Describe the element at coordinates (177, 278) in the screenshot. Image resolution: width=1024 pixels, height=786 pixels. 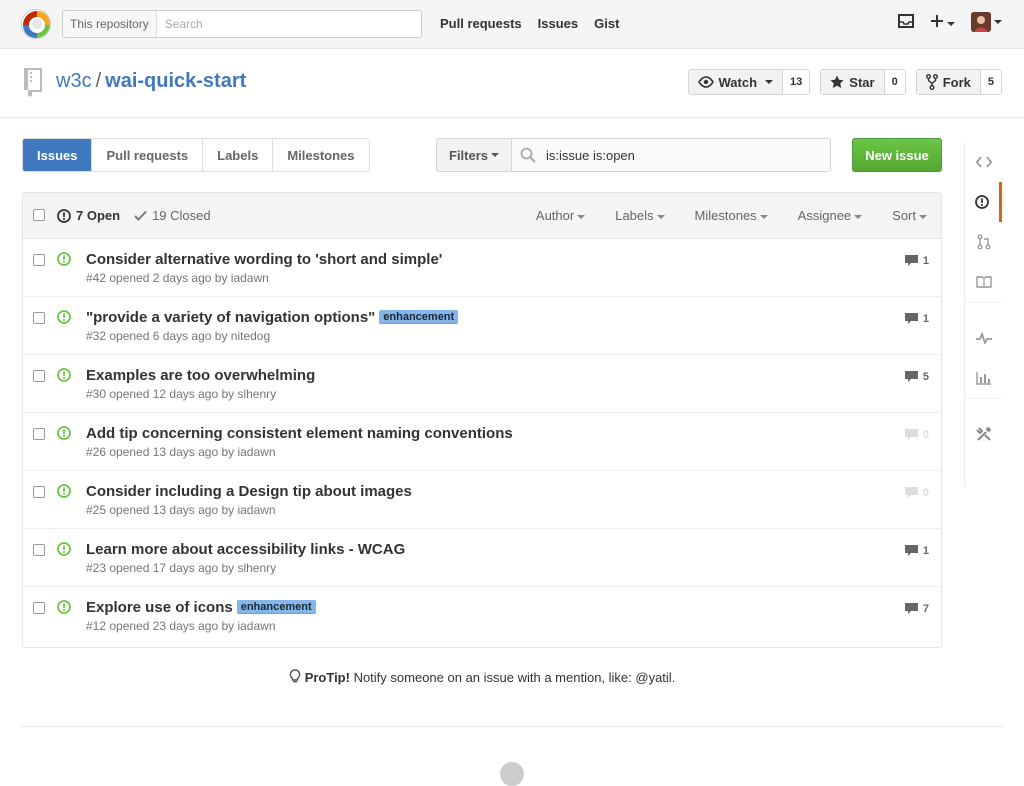
I see `issue-meta: #42 opened 2 days ago by iadawn` at that location.